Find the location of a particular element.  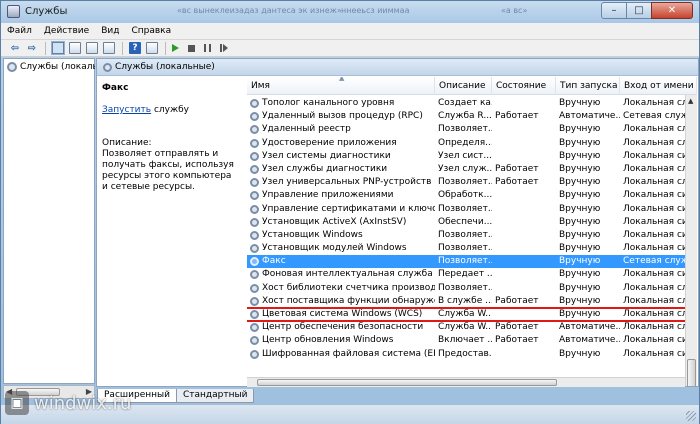

stop-service-icon is located at coordinates (191, 48).